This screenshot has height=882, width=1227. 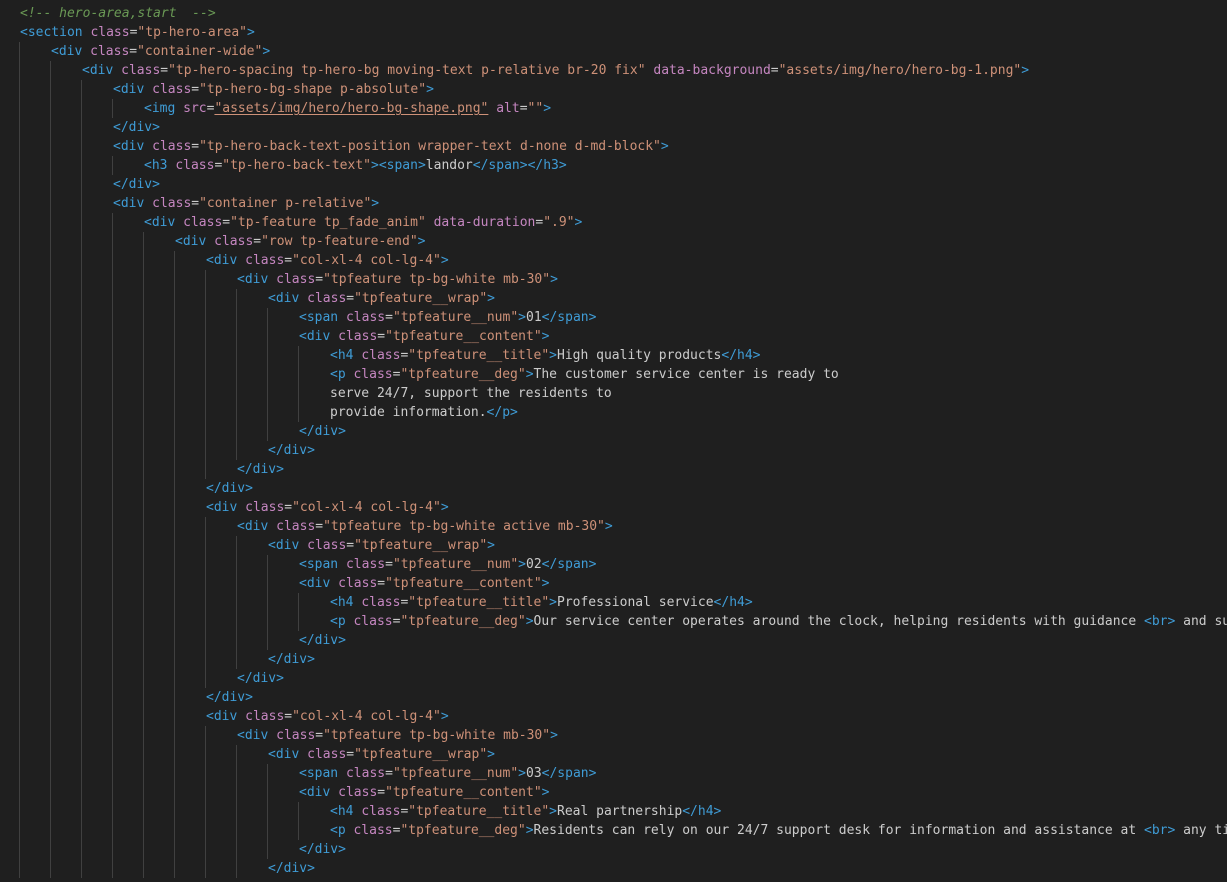 I want to click on string-token: "container-wide", so click(x=200, y=51).